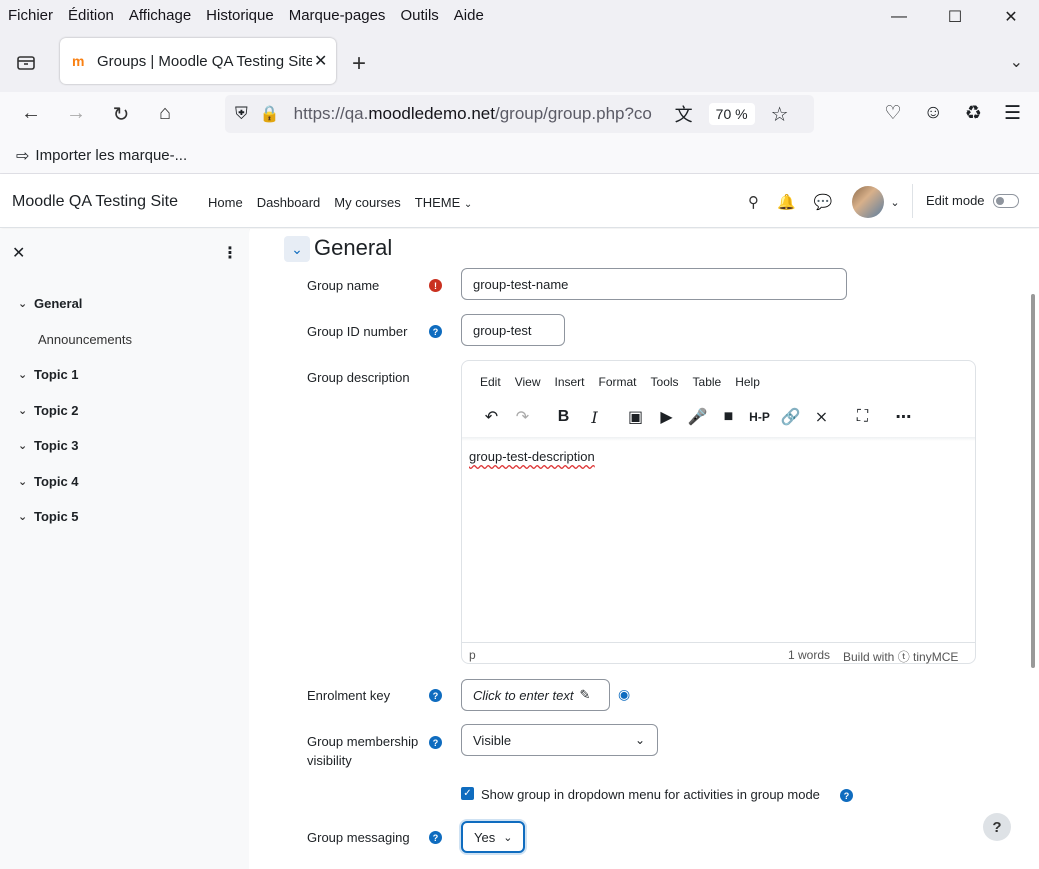  What do you see at coordinates (892, 113) in the screenshot?
I see `pocket-icon: ♡` at bounding box center [892, 113].